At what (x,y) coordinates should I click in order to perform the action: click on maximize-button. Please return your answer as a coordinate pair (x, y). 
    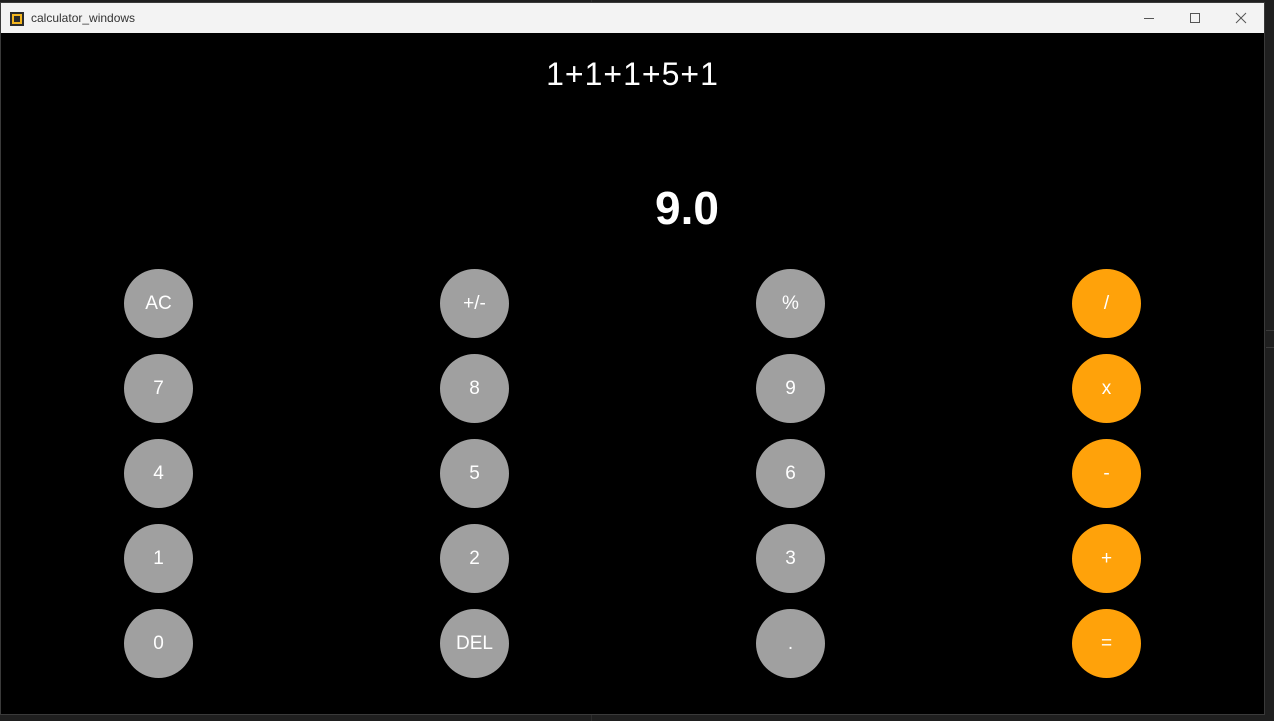
    Looking at the image, I should click on (1195, 18).